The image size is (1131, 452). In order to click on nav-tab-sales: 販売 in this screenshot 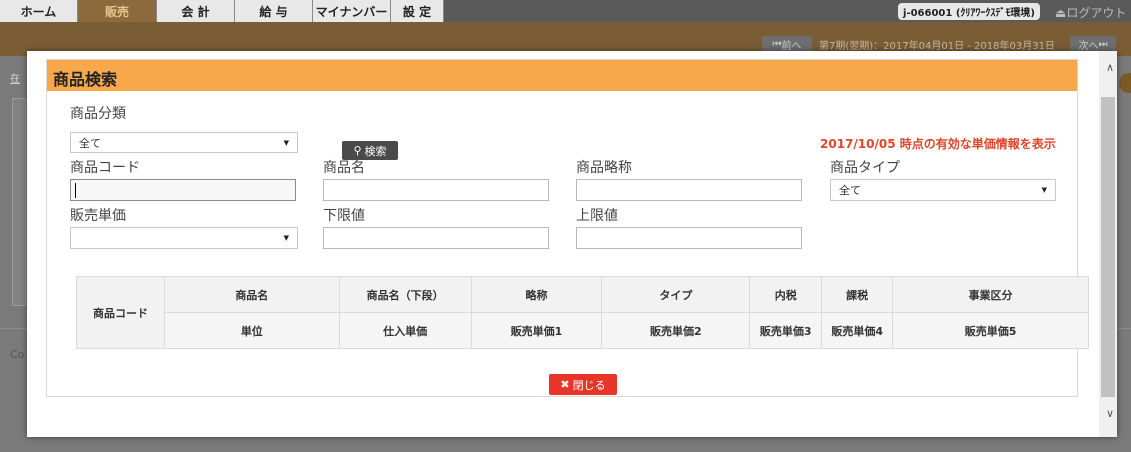, I will do `click(117, 11)`.